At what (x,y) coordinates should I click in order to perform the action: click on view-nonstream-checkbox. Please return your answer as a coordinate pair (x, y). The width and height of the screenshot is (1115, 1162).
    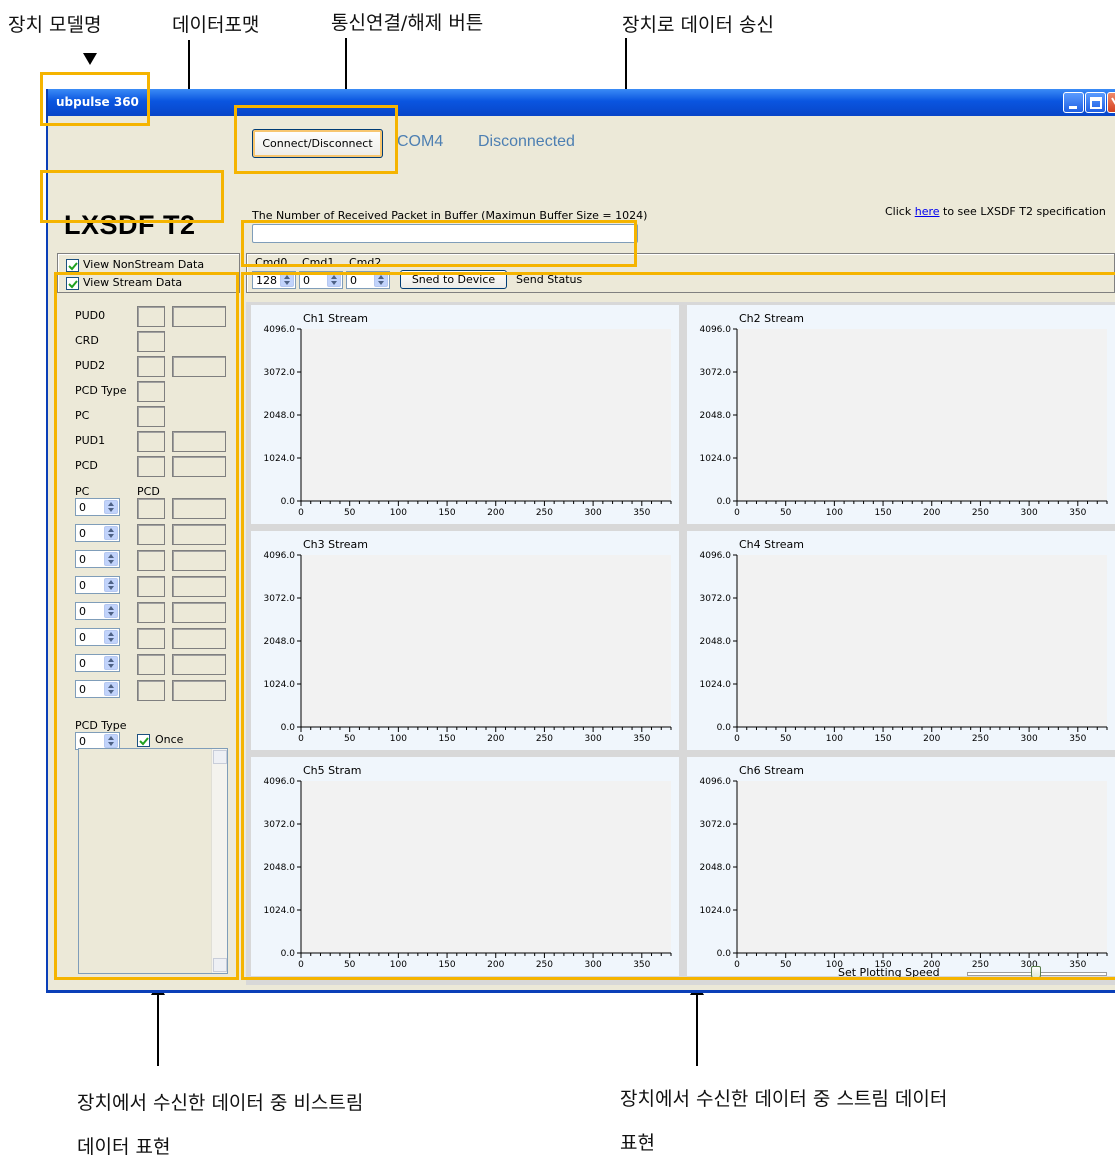
    Looking at the image, I should click on (72, 265).